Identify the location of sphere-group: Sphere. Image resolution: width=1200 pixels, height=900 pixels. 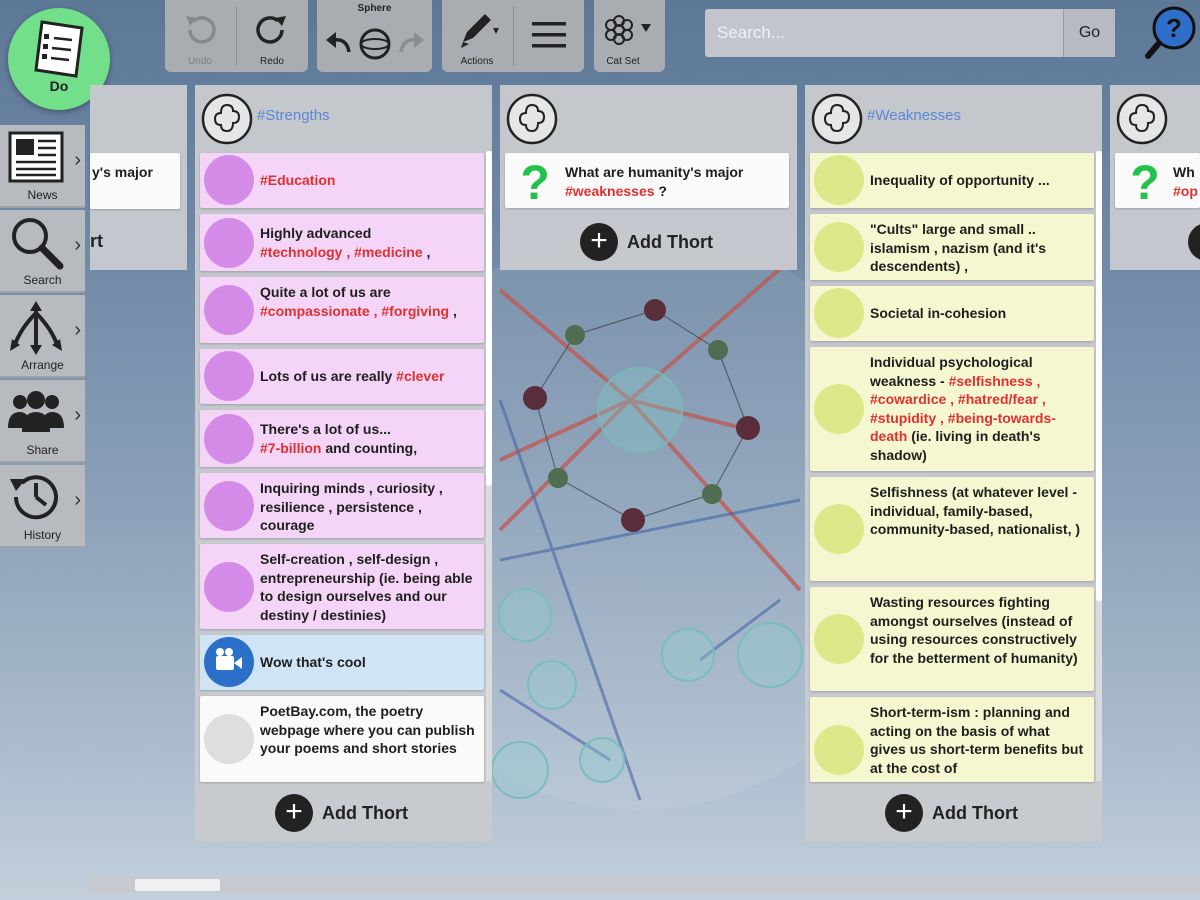
(374, 36).